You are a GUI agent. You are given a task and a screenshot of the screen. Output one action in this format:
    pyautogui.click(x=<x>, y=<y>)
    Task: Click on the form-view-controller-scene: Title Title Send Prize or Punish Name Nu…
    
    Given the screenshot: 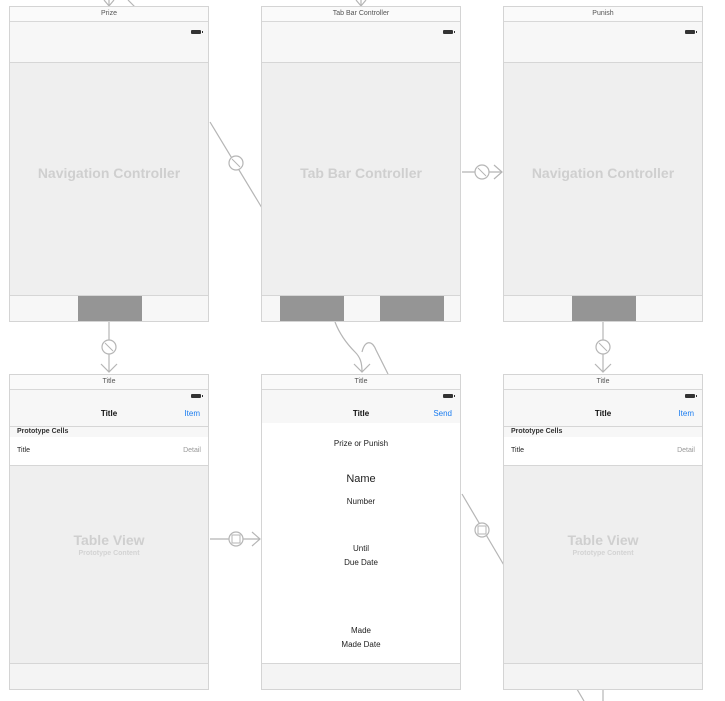 What is the action you would take?
    pyautogui.click(x=361, y=532)
    